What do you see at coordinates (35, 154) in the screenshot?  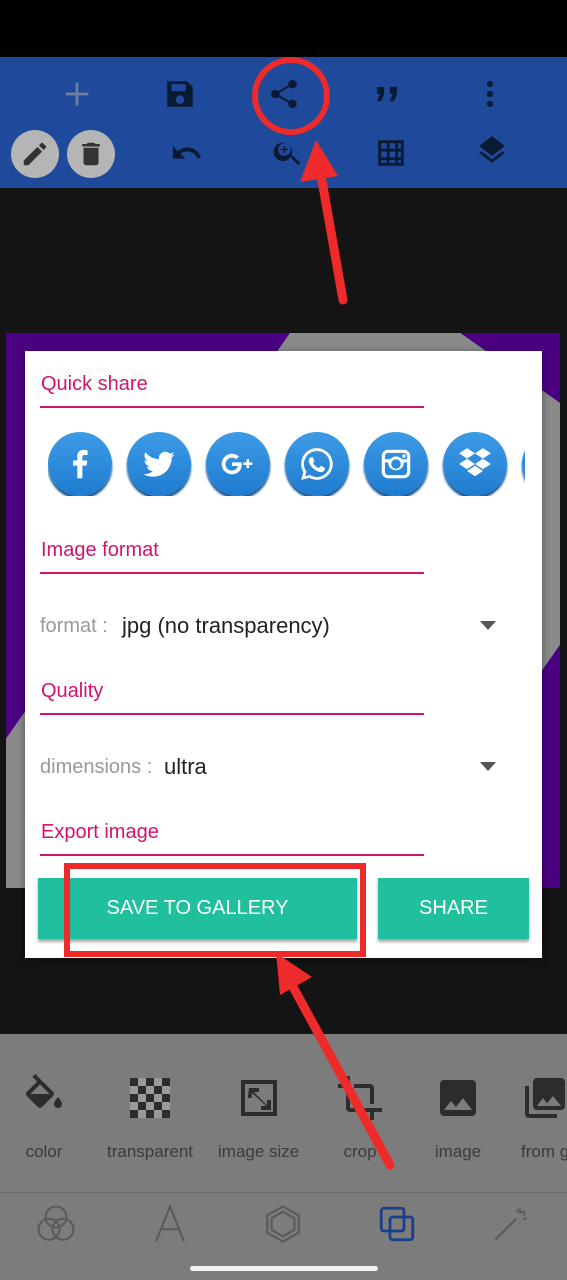 I see `pencil-icon` at bounding box center [35, 154].